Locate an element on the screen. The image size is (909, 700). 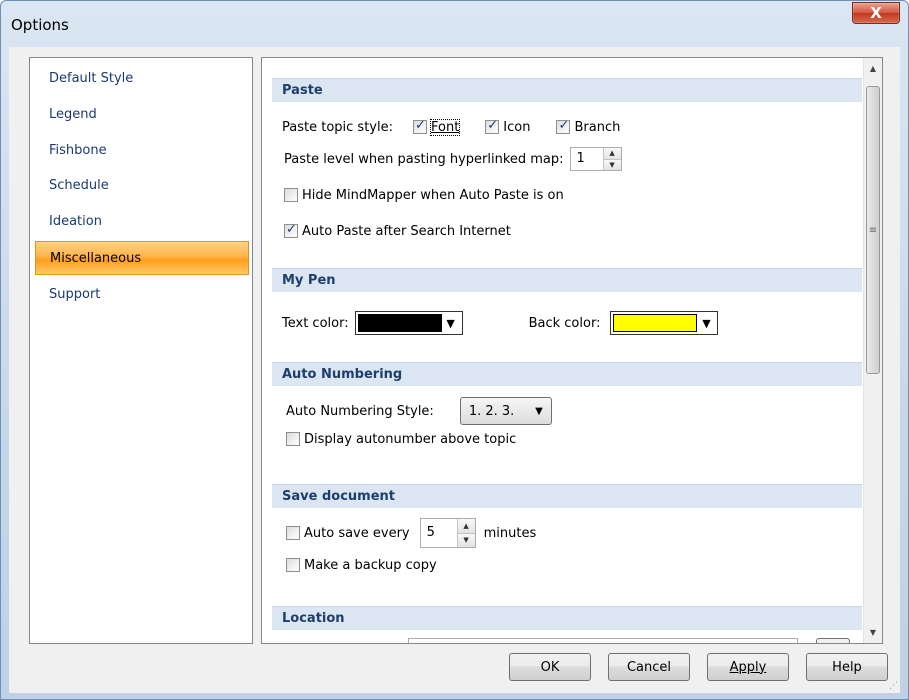
section-header-paste: Paste is located at coordinates (567, 90).